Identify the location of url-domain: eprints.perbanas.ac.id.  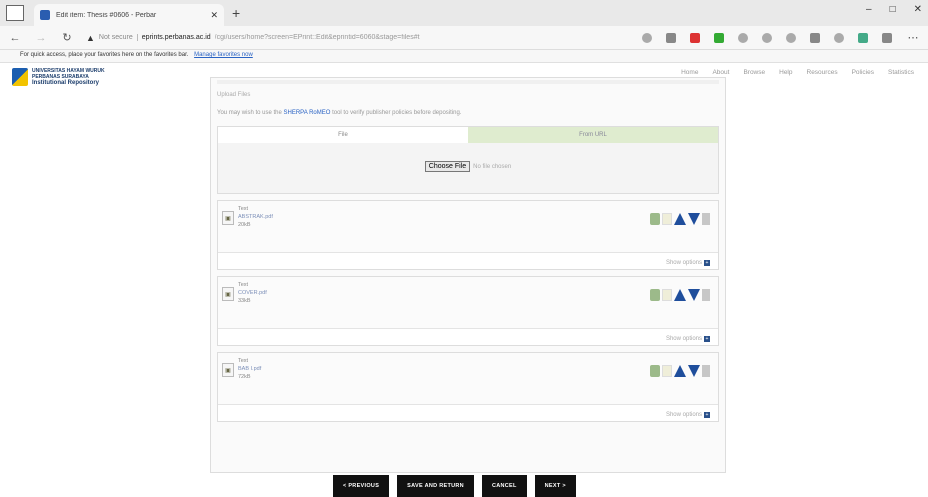
(176, 37).